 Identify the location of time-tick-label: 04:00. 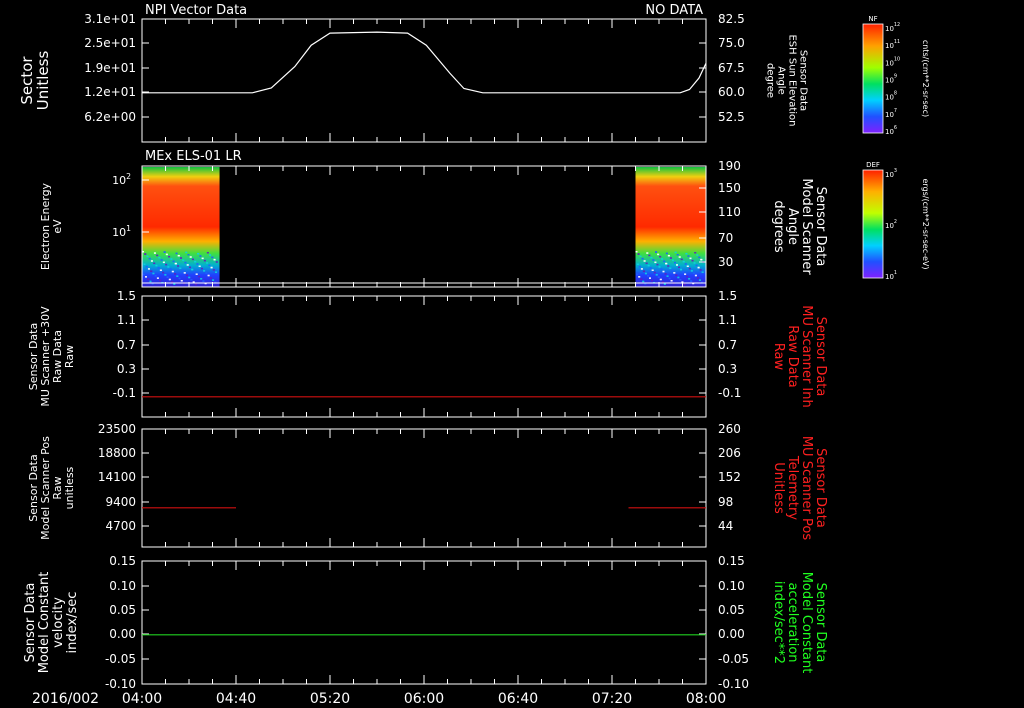
(142, 699).